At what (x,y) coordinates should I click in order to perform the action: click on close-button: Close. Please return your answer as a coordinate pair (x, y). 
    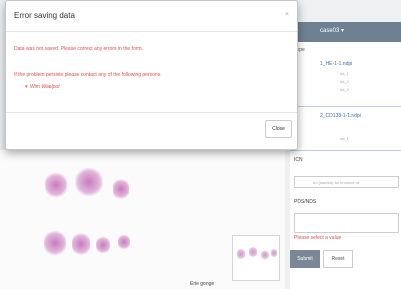
    Looking at the image, I should click on (278, 129).